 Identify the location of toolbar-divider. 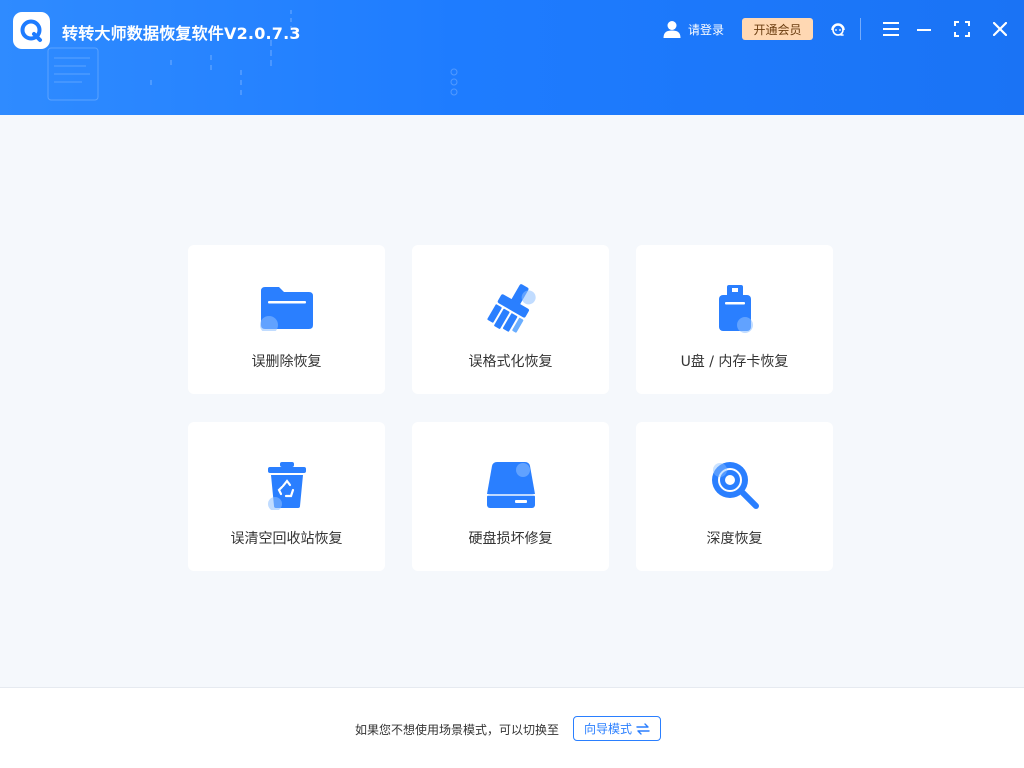
(860, 29).